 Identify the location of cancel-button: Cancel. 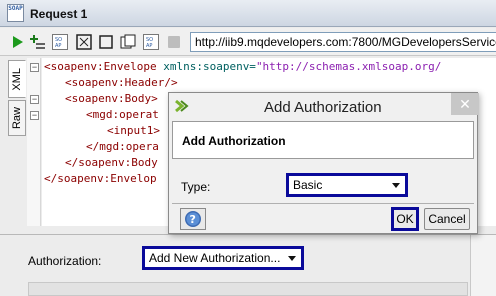
(447, 219).